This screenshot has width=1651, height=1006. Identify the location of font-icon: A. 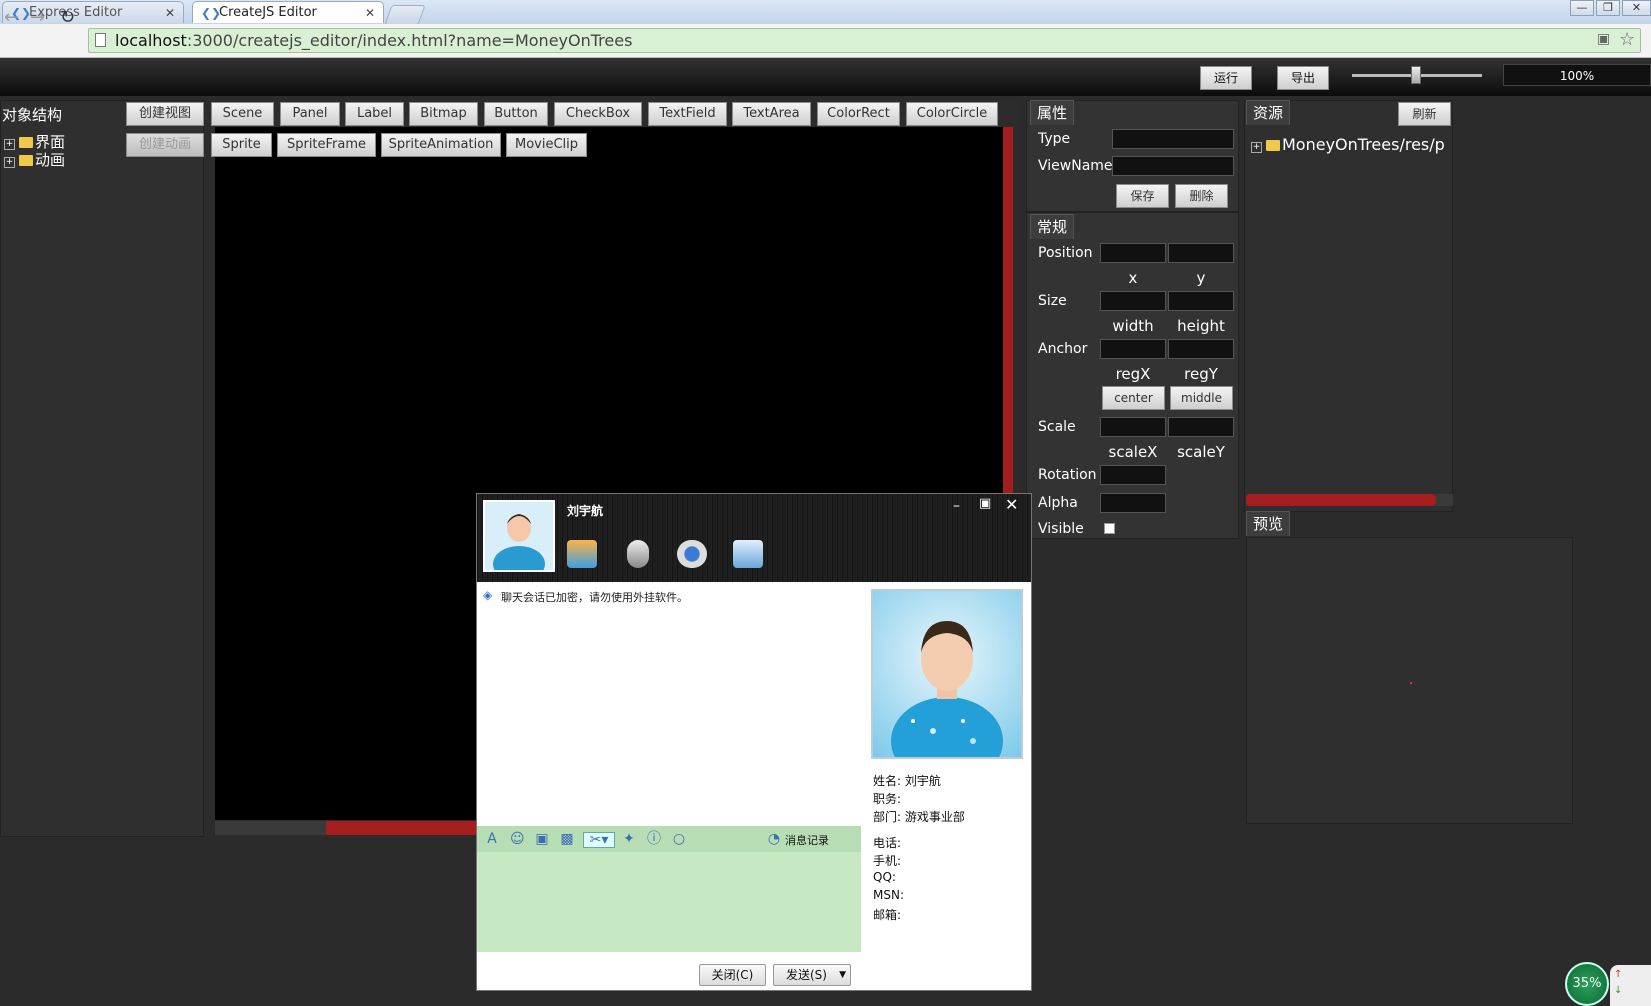
(492, 839).